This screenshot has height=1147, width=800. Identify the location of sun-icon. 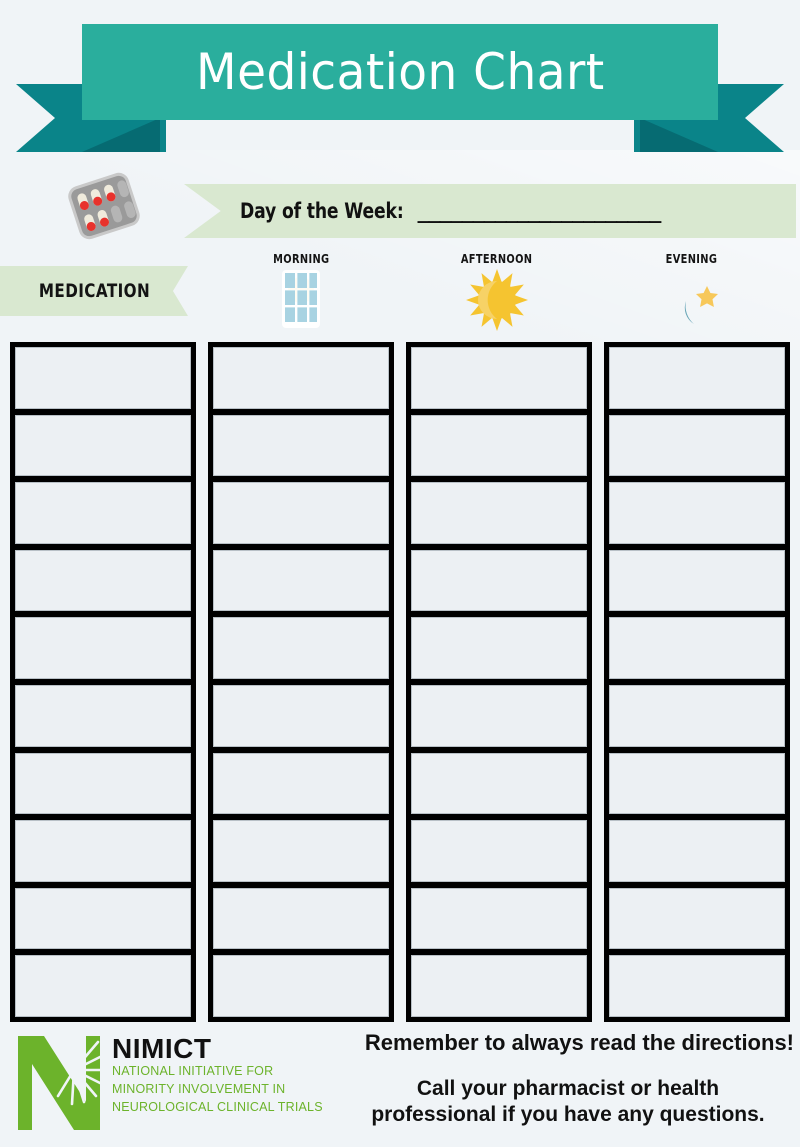
(497, 300).